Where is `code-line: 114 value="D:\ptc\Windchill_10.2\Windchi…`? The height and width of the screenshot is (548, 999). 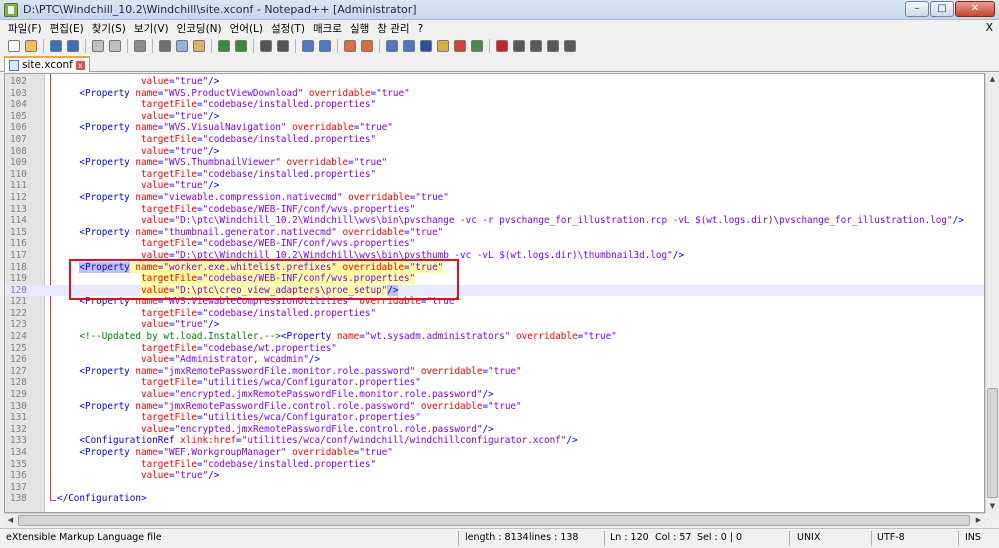
code-line: 114 value="D:\ptc\Windchill_10.2\Windchi… is located at coordinates (494, 221).